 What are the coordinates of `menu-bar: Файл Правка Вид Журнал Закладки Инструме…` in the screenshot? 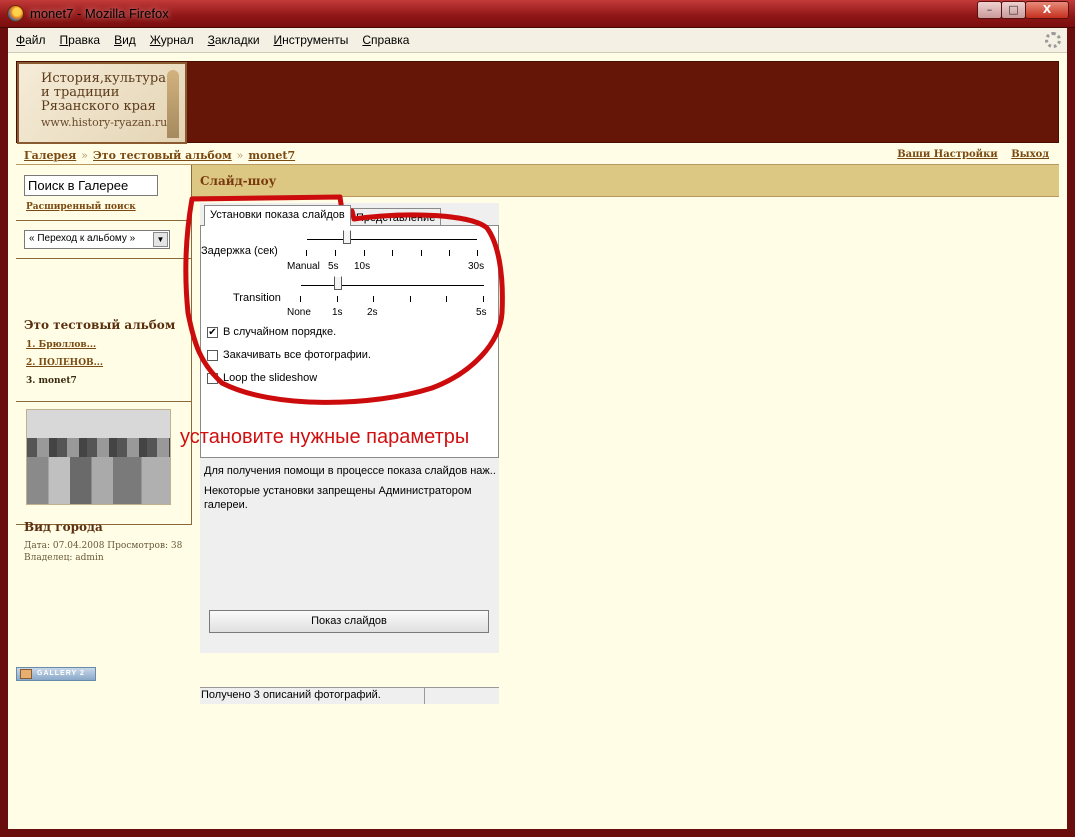 It's located at (537, 40).